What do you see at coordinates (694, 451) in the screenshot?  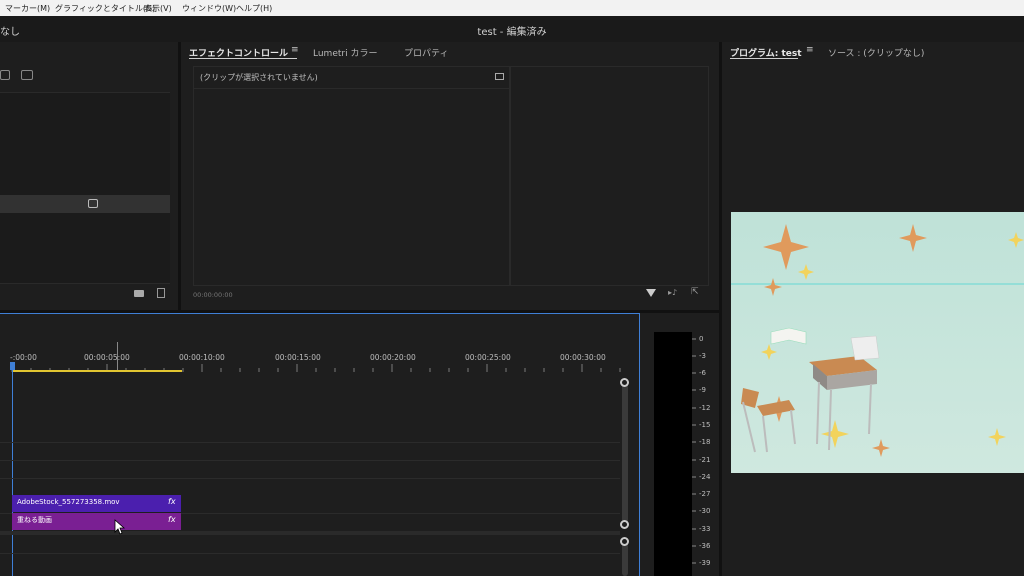 I see `meter-ticks` at bounding box center [694, 451].